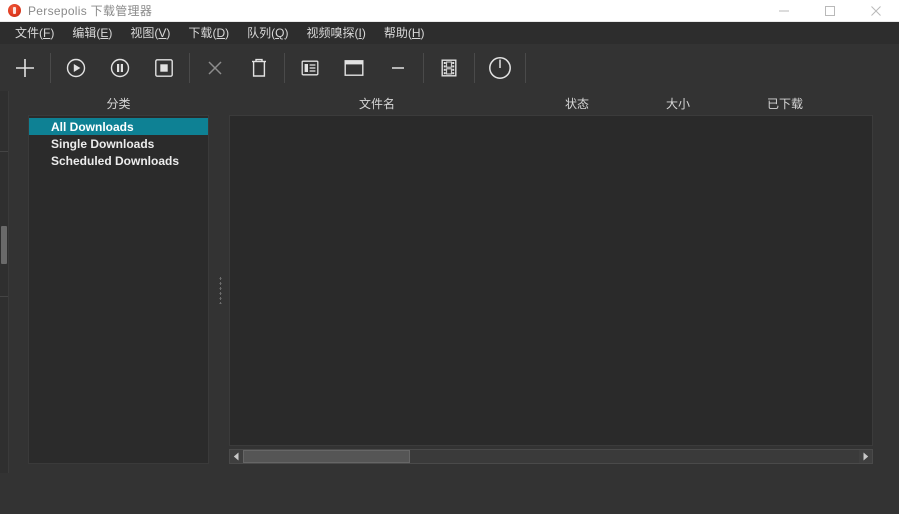 This screenshot has width=899, height=514. What do you see at coordinates (142, 33) in the screenshot?
I see `menu-view-label: 视图` at bounding box center [142, 33].